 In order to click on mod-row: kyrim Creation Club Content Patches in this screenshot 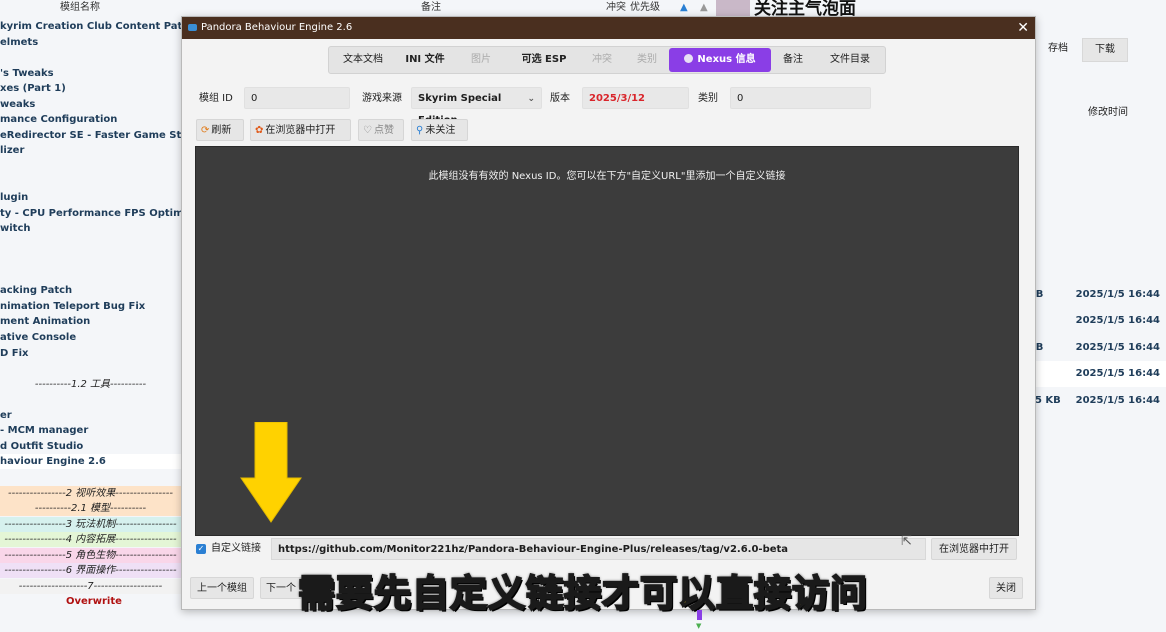, I will do `click(104, 26)`.